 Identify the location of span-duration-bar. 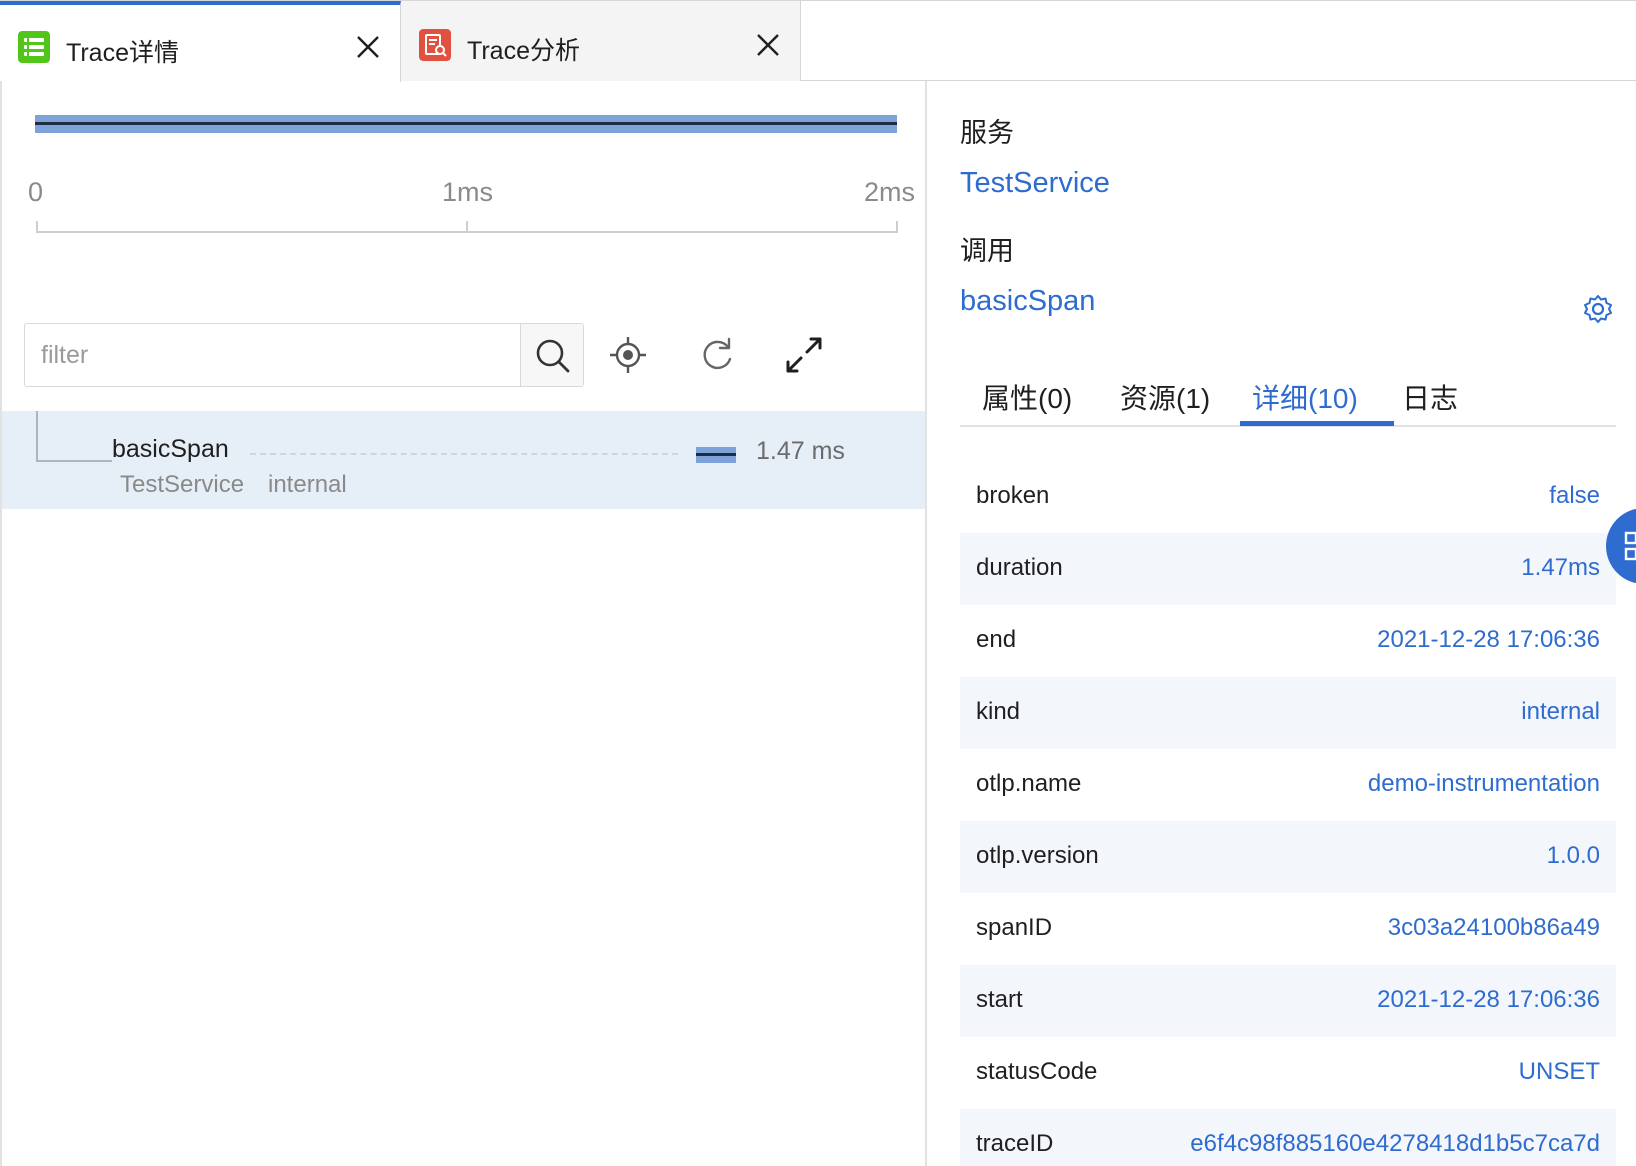
(716, 455).